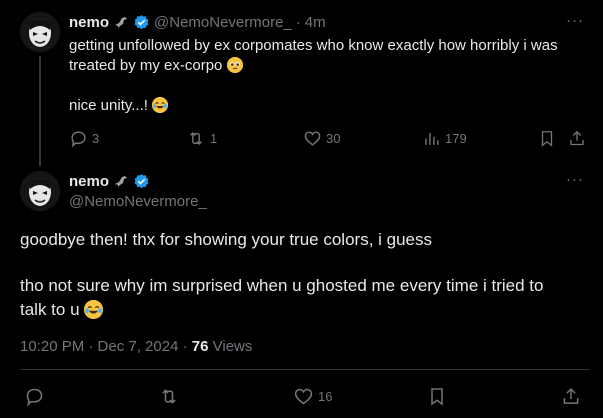 The width and height of the screenshot is (603, 418). Describe the element at coordinates (104, 346) in the screenshot. I see `timestamp: 10:20 PM · Dec 7, 2024 ·` at that location.